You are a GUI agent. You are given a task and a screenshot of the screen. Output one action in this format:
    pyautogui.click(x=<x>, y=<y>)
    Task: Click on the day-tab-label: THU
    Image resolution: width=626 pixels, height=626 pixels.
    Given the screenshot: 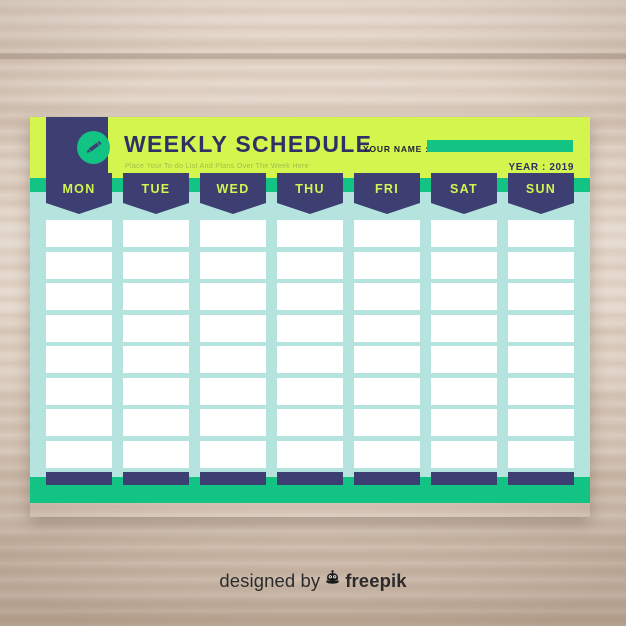 What is the action you would take?
    pyautogui.click(x=310, y=189)
    